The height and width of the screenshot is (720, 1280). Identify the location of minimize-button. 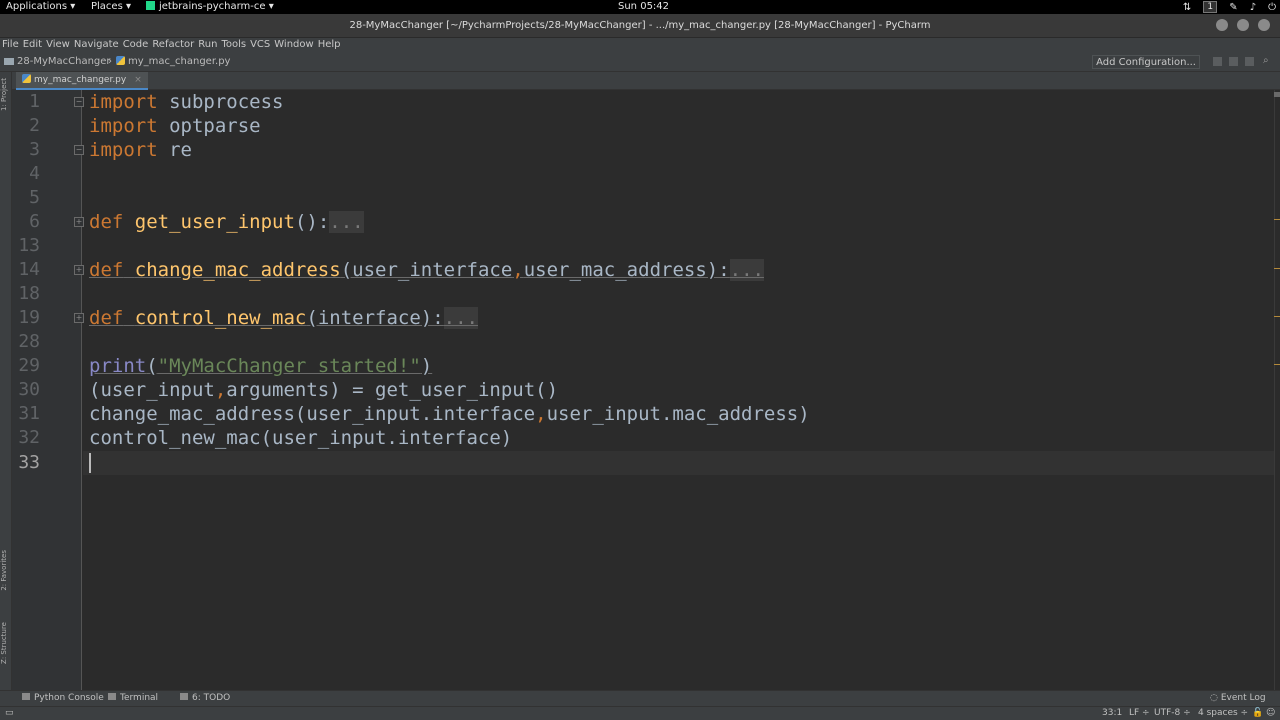
(1222, 25).